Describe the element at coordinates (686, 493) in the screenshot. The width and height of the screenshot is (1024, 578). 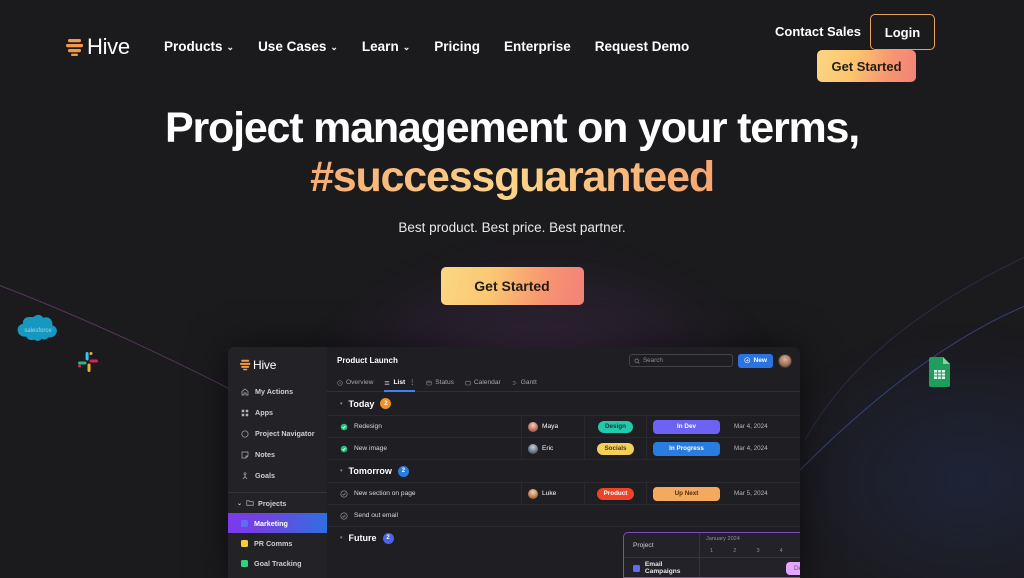
I see `task-status-cell: Up Next` at that location.